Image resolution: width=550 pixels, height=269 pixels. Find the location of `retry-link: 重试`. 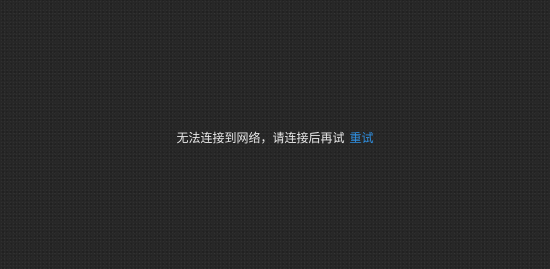

retry-link: 重试 is located at coordinates (362, 138).